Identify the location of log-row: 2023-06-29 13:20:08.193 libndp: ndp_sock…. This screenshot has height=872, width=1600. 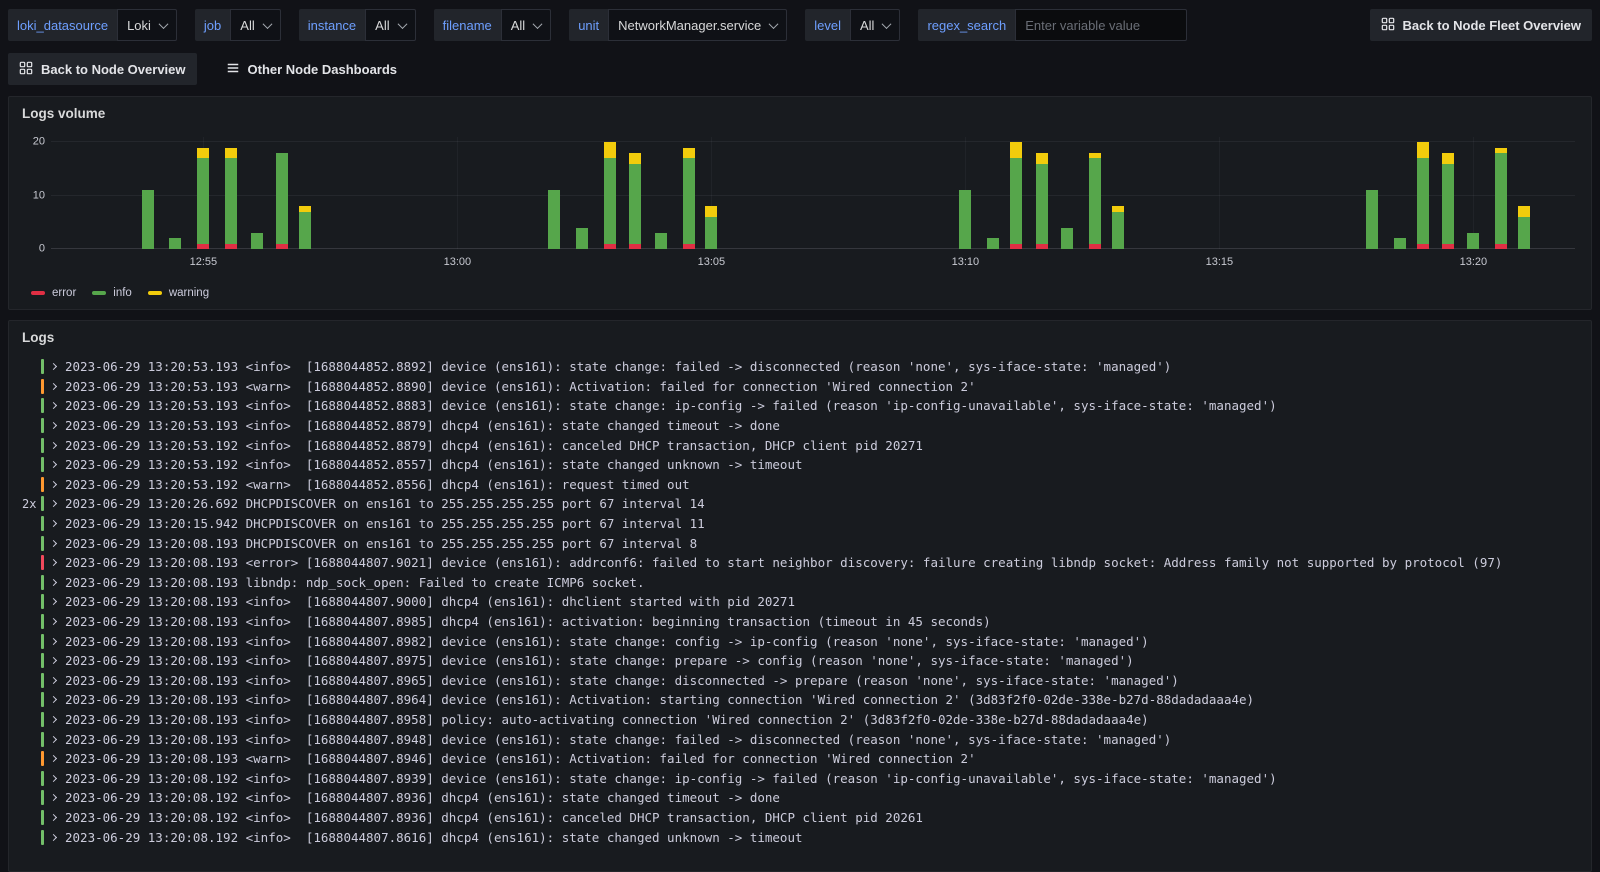
(800, 583).